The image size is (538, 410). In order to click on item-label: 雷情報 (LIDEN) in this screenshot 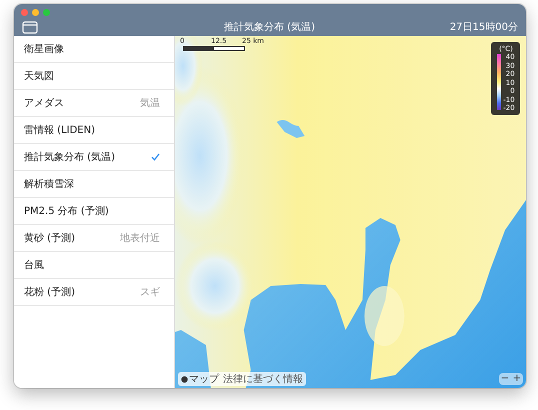, I will do `click(60, 130)`.